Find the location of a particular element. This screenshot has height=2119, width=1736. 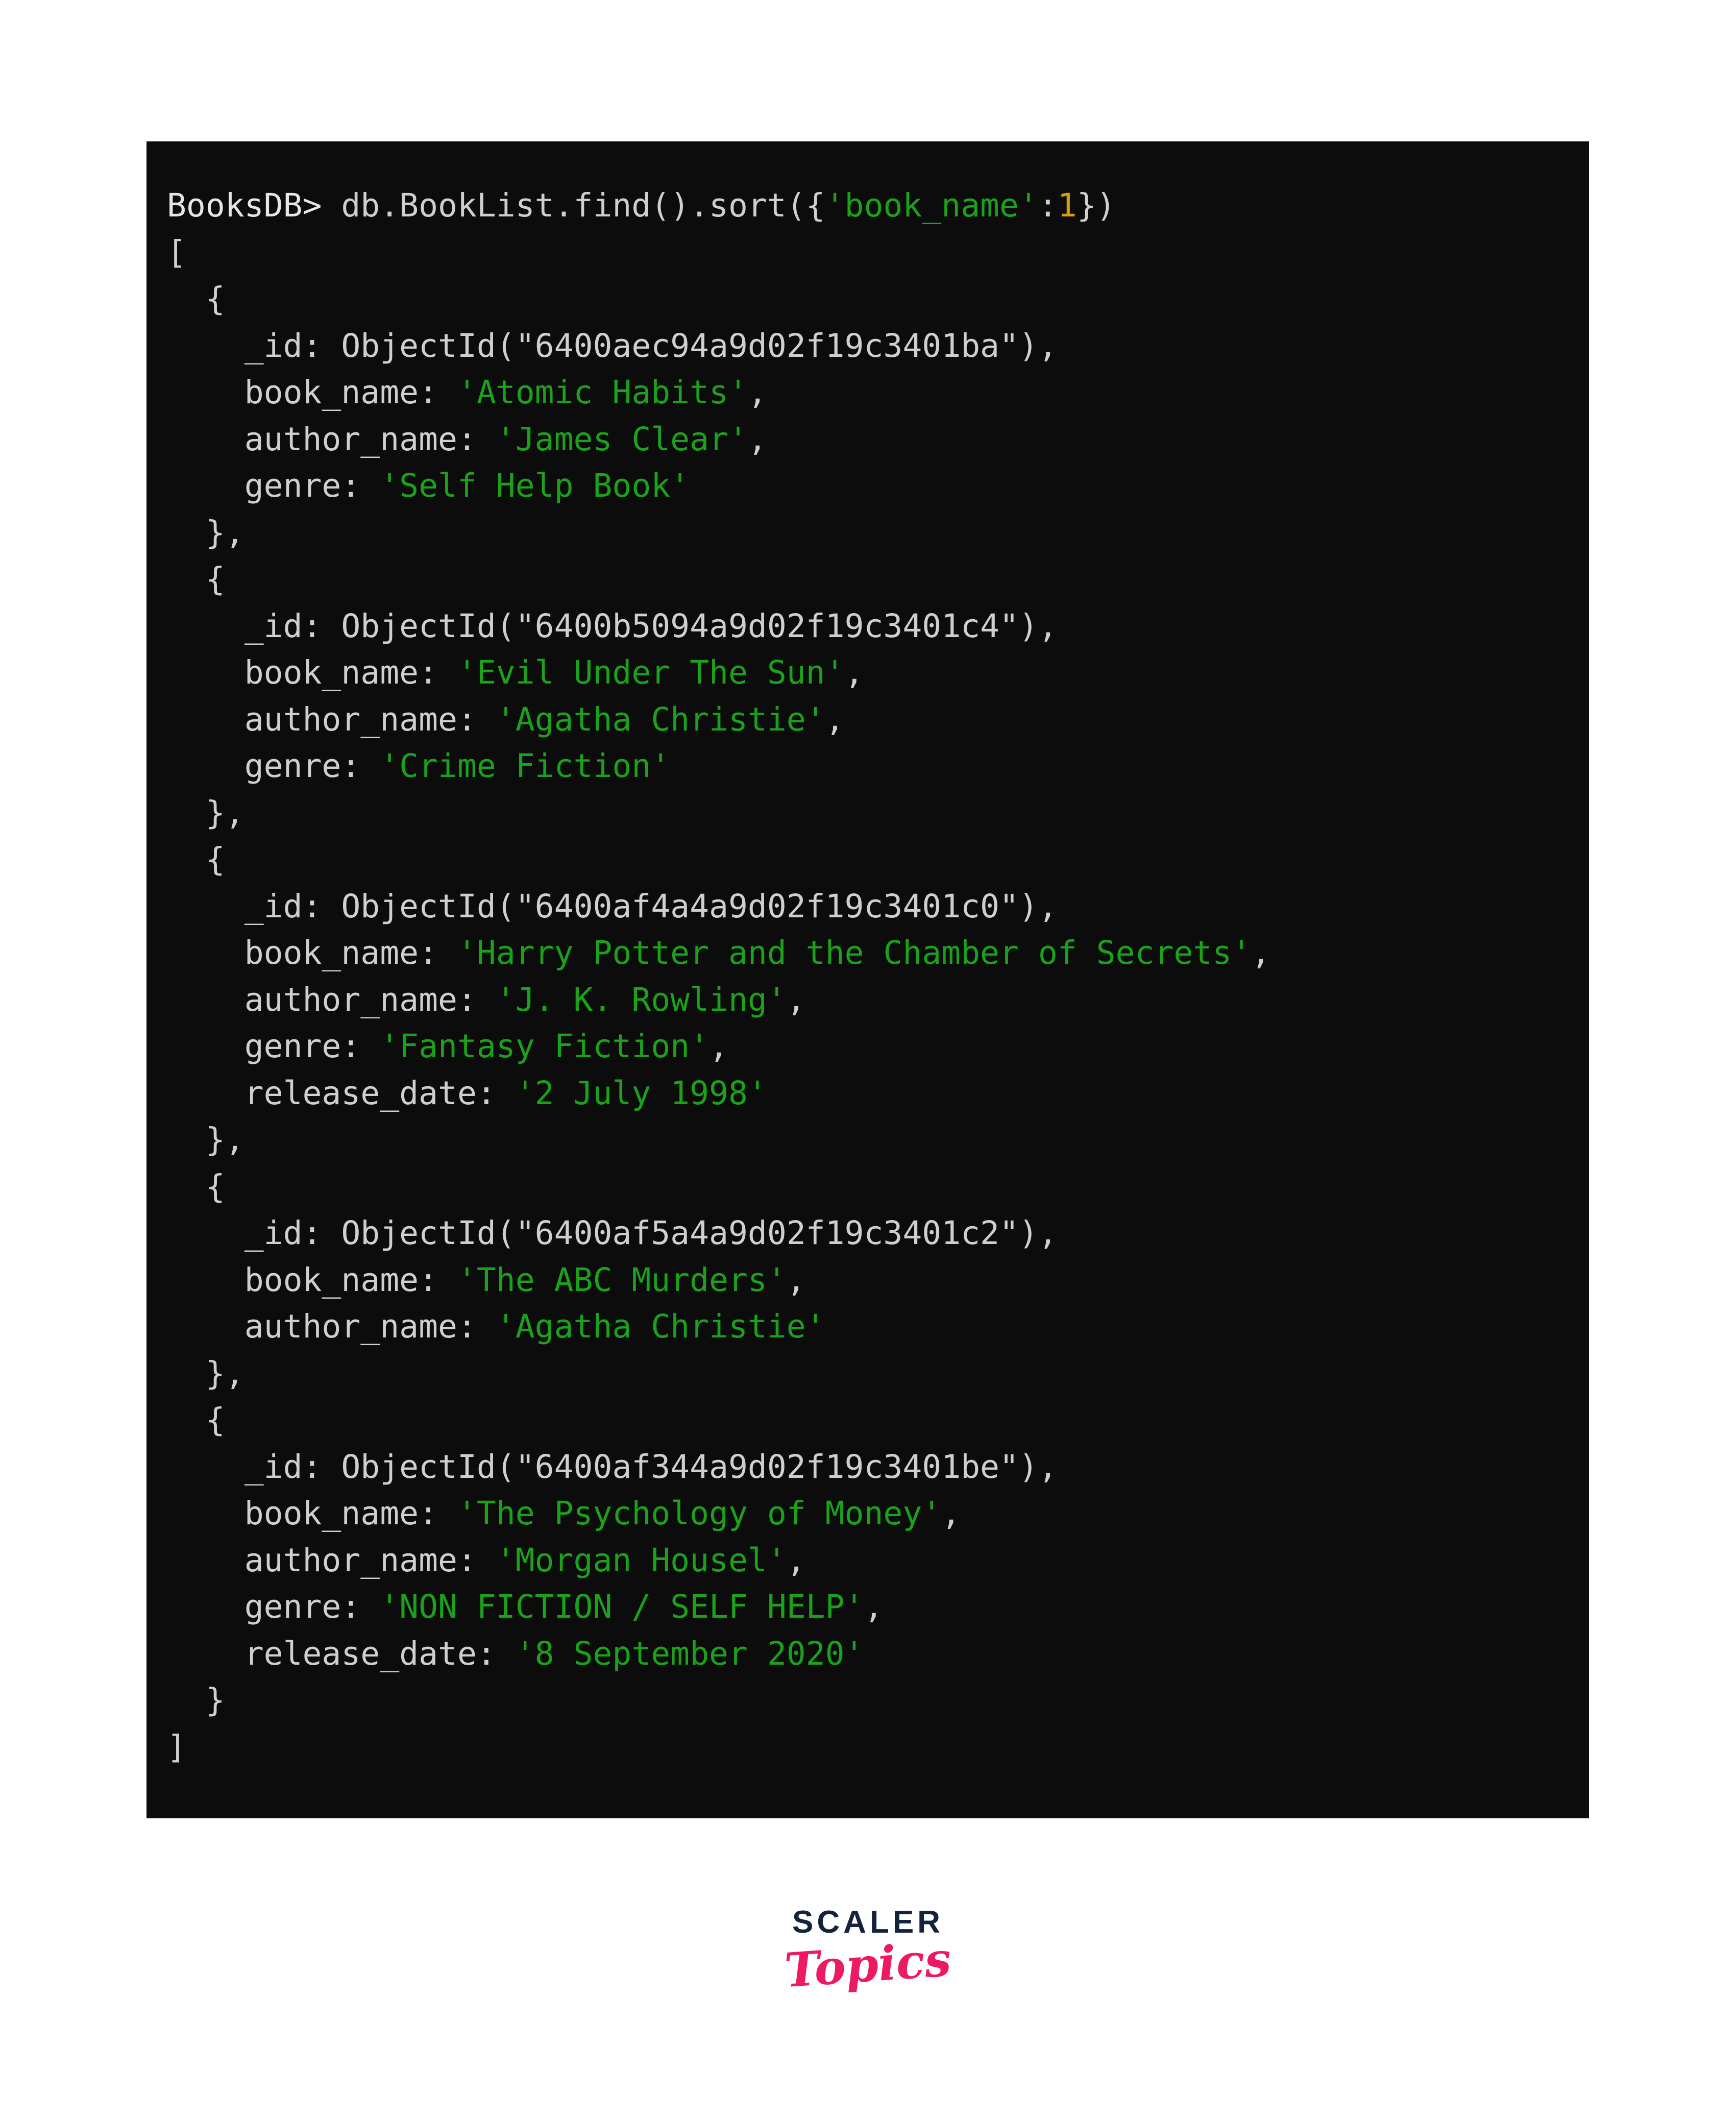

doc-field-genre: genre: 'Self Help Book' is located at coordinates (867, 486).